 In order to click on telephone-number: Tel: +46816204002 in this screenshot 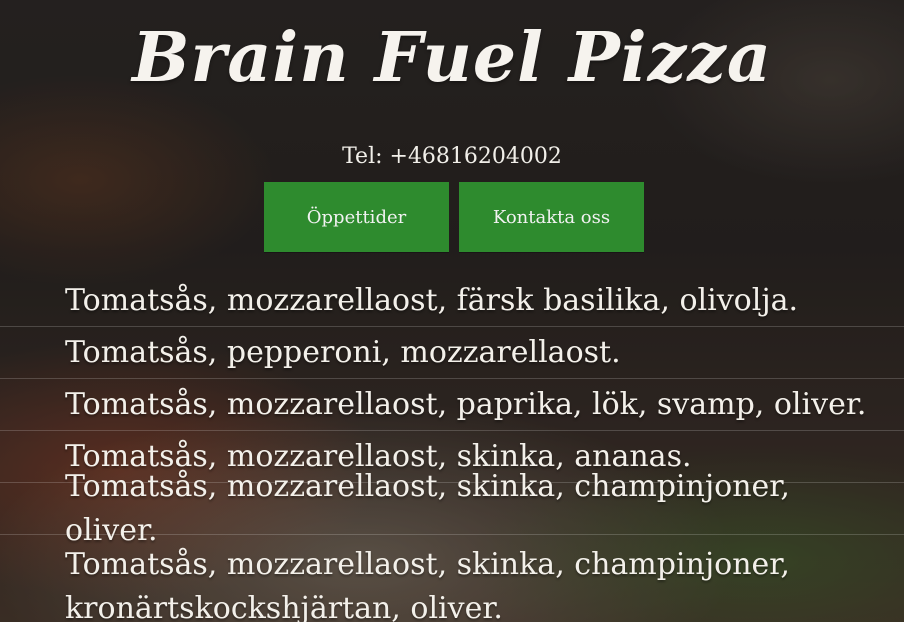, I will do `click(452, 156)`.